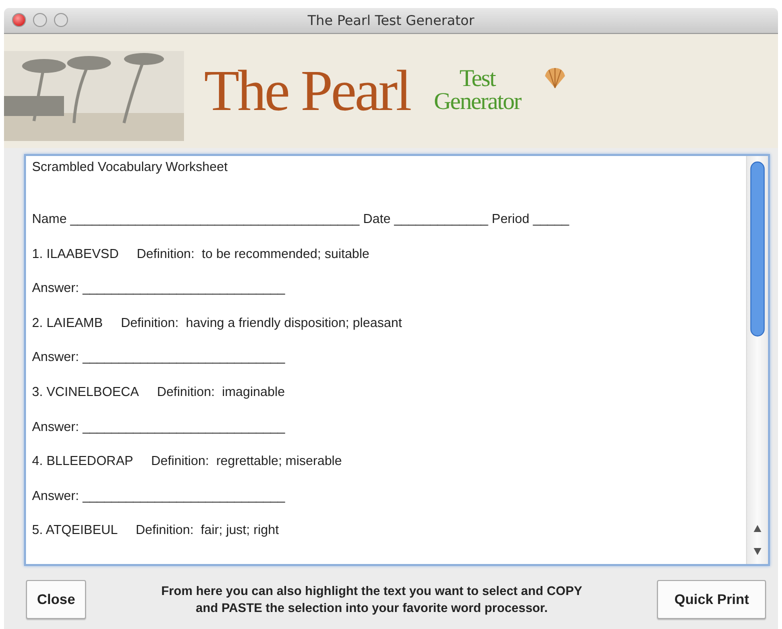  Describe the element at coordinates (711, 599) in the screenshot. I see `quick-print-button: Quick Print` at that location.